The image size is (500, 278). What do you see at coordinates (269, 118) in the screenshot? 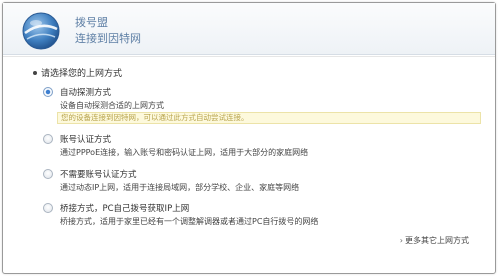
I see `option-note: 您的设备连接到因特网，可以通过此方式自动尝试连接。` at bounding box center [269, 118].